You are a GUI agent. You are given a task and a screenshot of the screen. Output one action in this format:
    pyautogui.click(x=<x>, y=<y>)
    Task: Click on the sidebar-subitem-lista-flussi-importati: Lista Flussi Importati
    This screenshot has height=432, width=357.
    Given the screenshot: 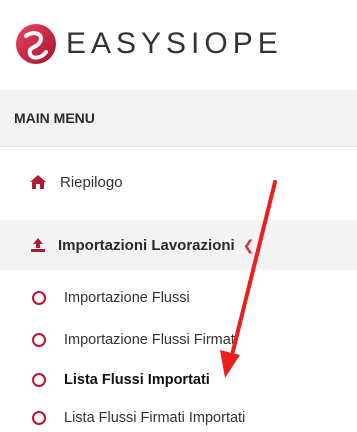 What is the action you would take?
    pyautogui.click(x=178, y=380)
    